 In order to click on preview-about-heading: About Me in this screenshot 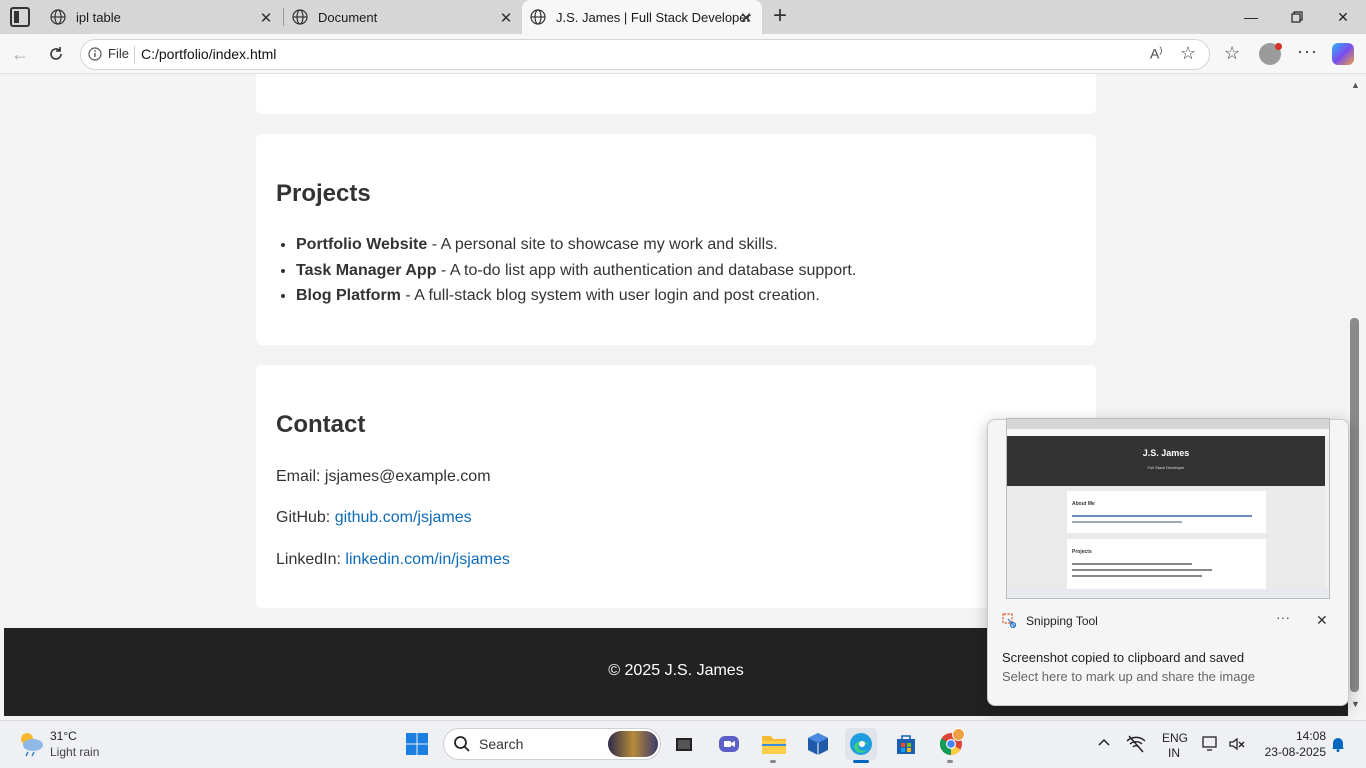, I will do `click(1083, 504)`.